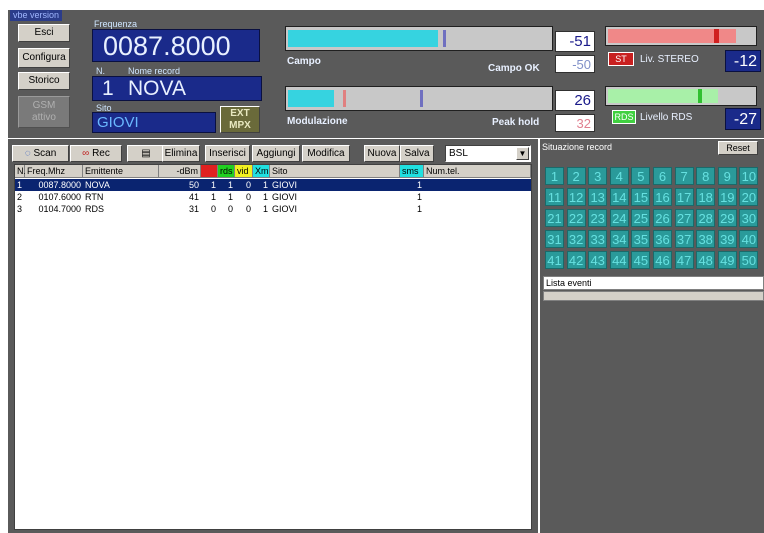  What do you see at coordinates (662, 239) in the screenshot?
I see `record-slot: 36` at bounding box center [662, 239].